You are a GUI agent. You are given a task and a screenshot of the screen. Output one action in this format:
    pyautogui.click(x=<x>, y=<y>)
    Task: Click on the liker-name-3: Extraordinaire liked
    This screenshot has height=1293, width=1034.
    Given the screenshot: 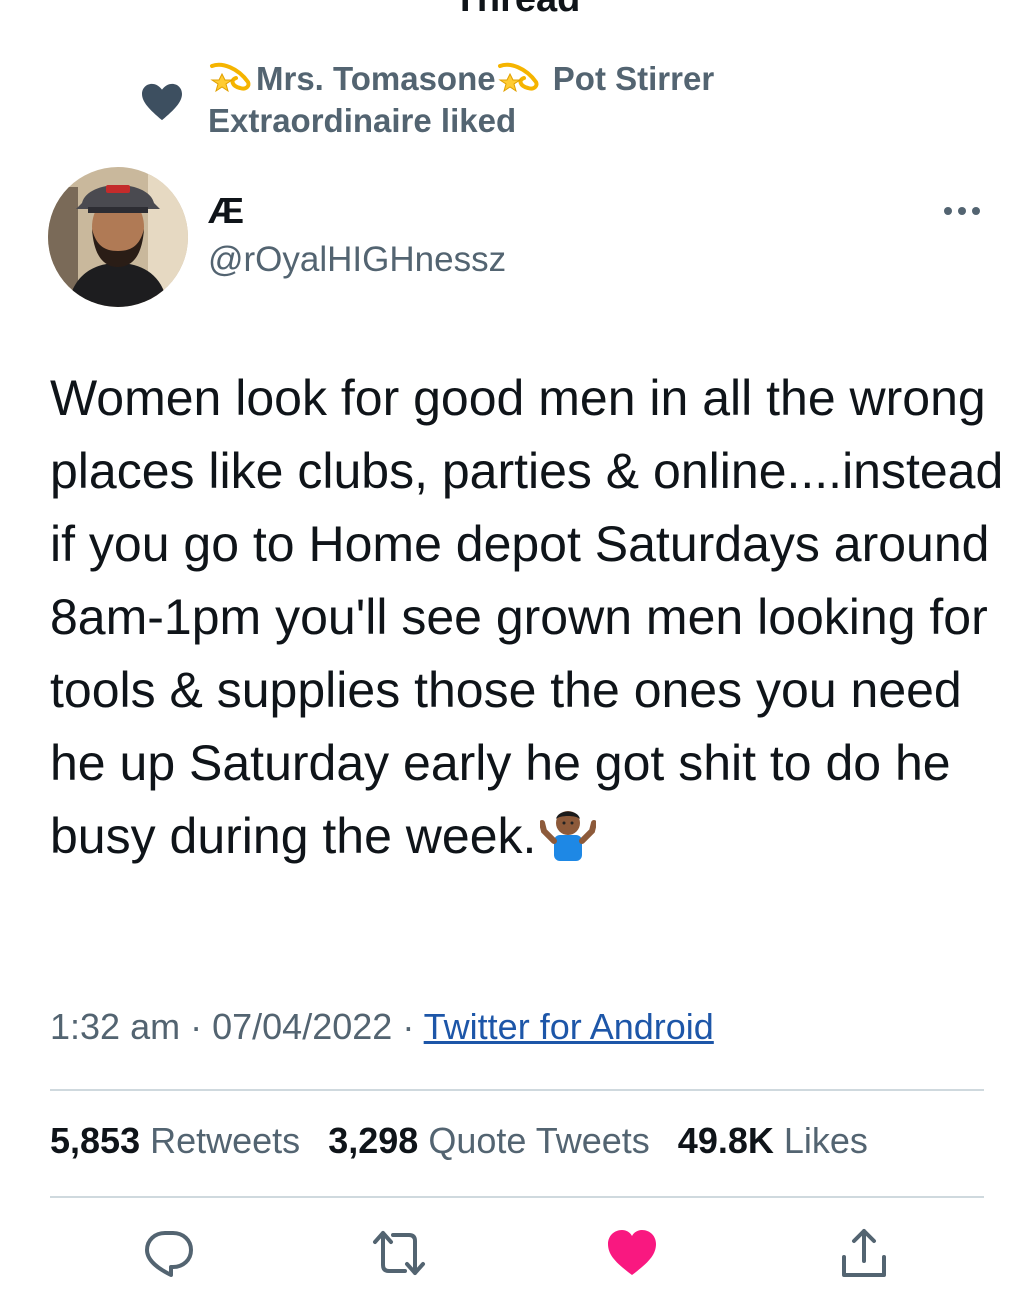 What is the action you would take?
    pyautogui.click(x=362, y=120)
    